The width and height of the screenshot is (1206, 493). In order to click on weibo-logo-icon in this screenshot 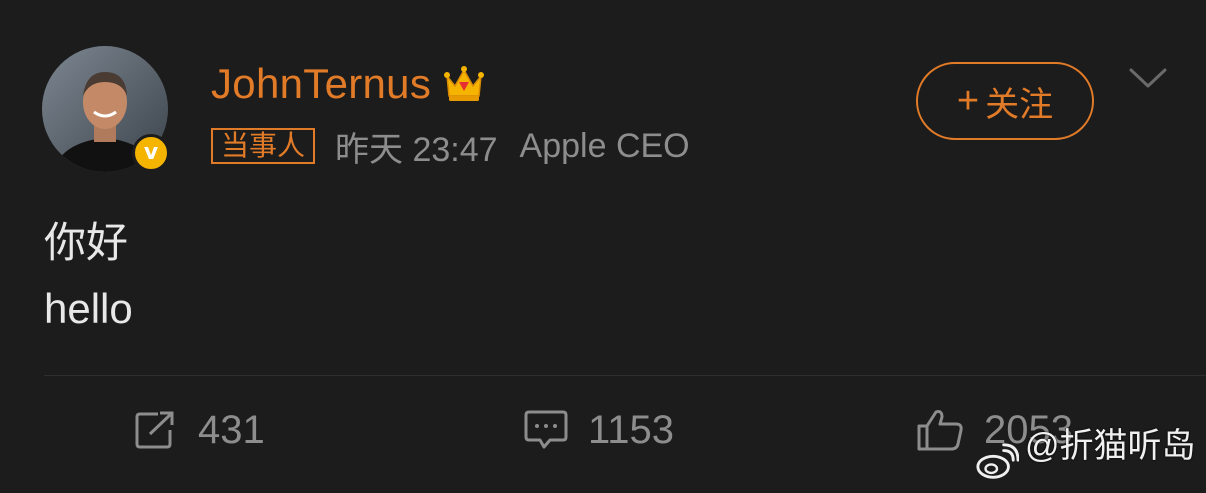, I will do `click(997, 461)`.